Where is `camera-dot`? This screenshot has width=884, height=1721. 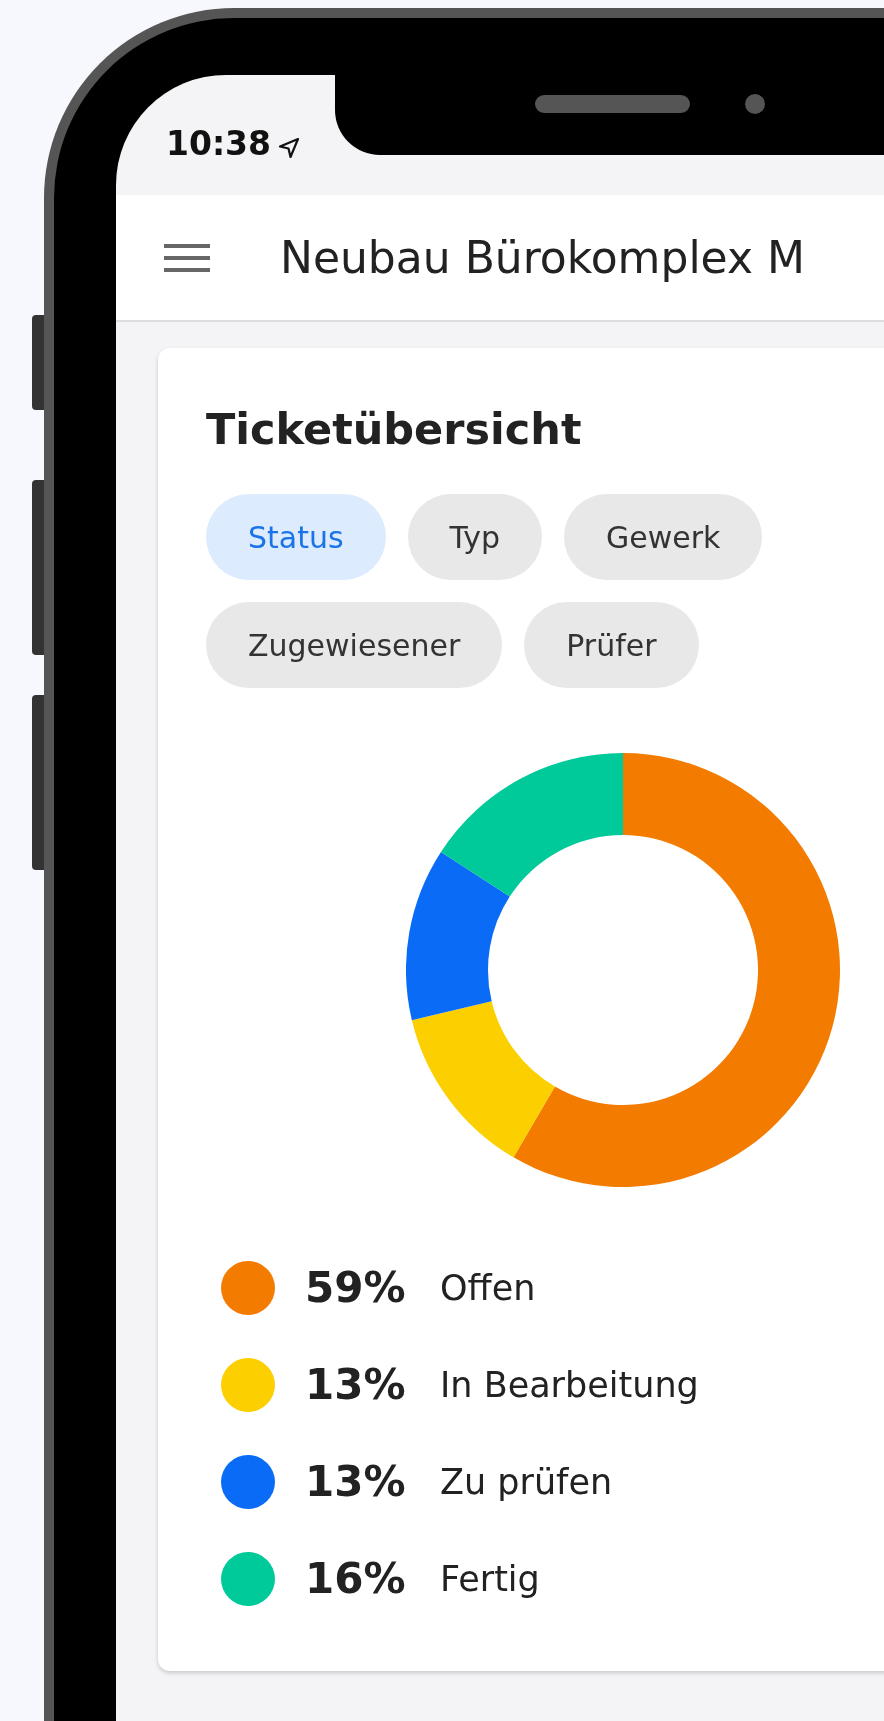
camera-dot is located at coordinates (755, 104).